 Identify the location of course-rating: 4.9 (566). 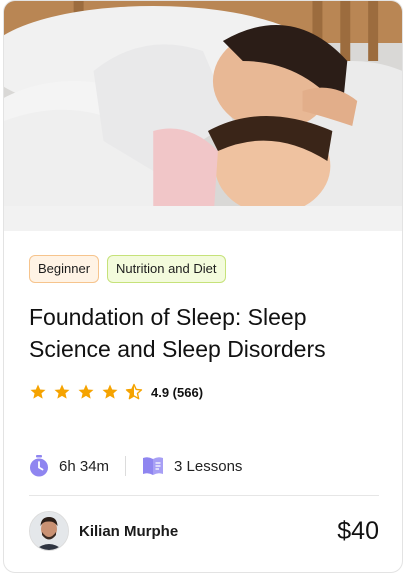
(204, 392).